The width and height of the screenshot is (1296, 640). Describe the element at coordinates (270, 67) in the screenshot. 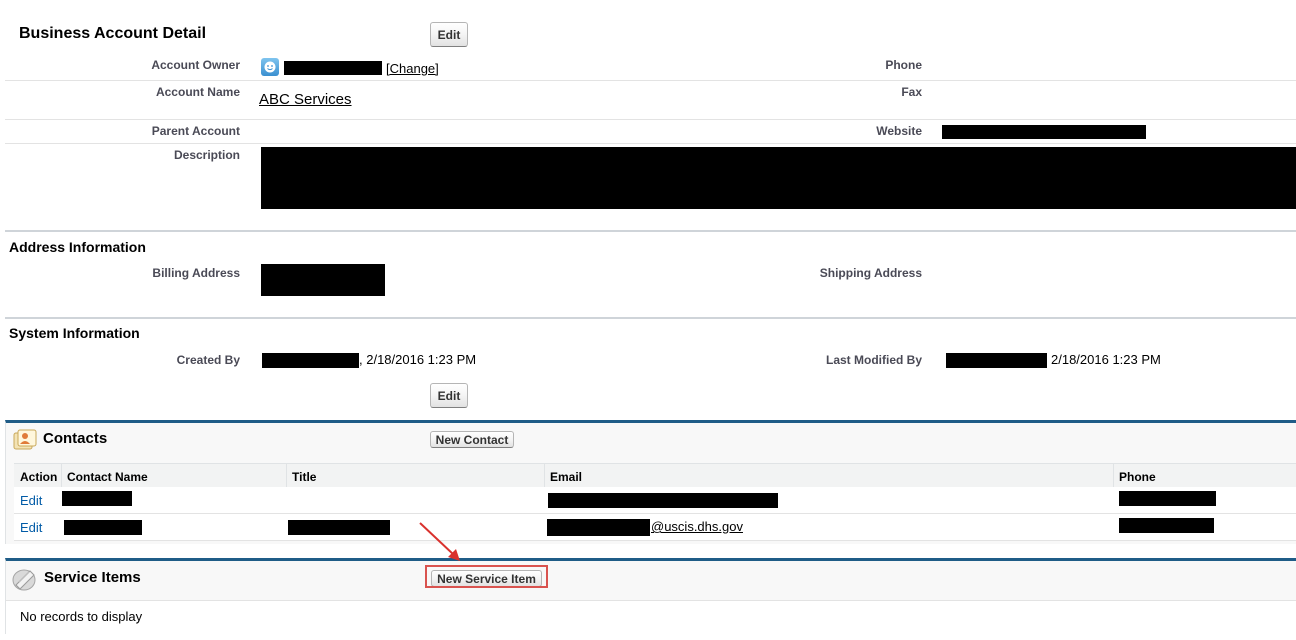

I see `account-owner-avatar-icon` at that location.